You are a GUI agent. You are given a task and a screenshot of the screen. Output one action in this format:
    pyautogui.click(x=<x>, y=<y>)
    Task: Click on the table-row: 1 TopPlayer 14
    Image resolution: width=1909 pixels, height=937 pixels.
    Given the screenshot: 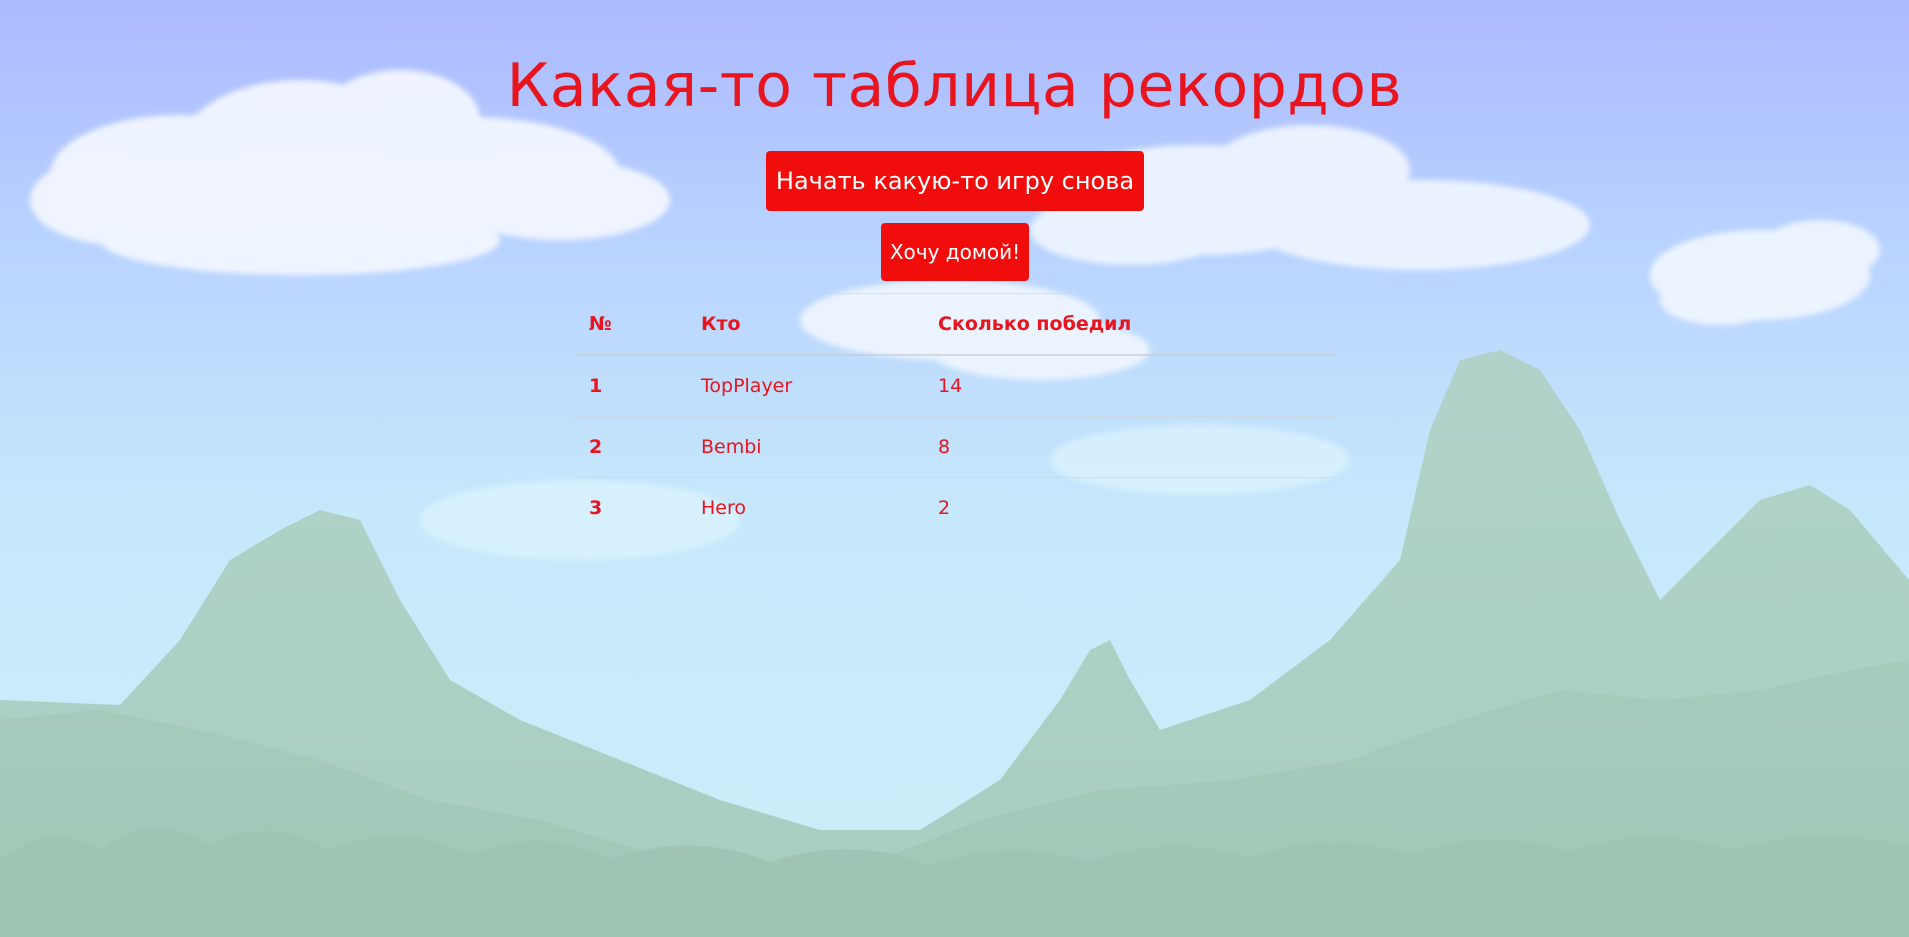 What is the action you would take?
    pyautogui.click(x=955, y=385)
    